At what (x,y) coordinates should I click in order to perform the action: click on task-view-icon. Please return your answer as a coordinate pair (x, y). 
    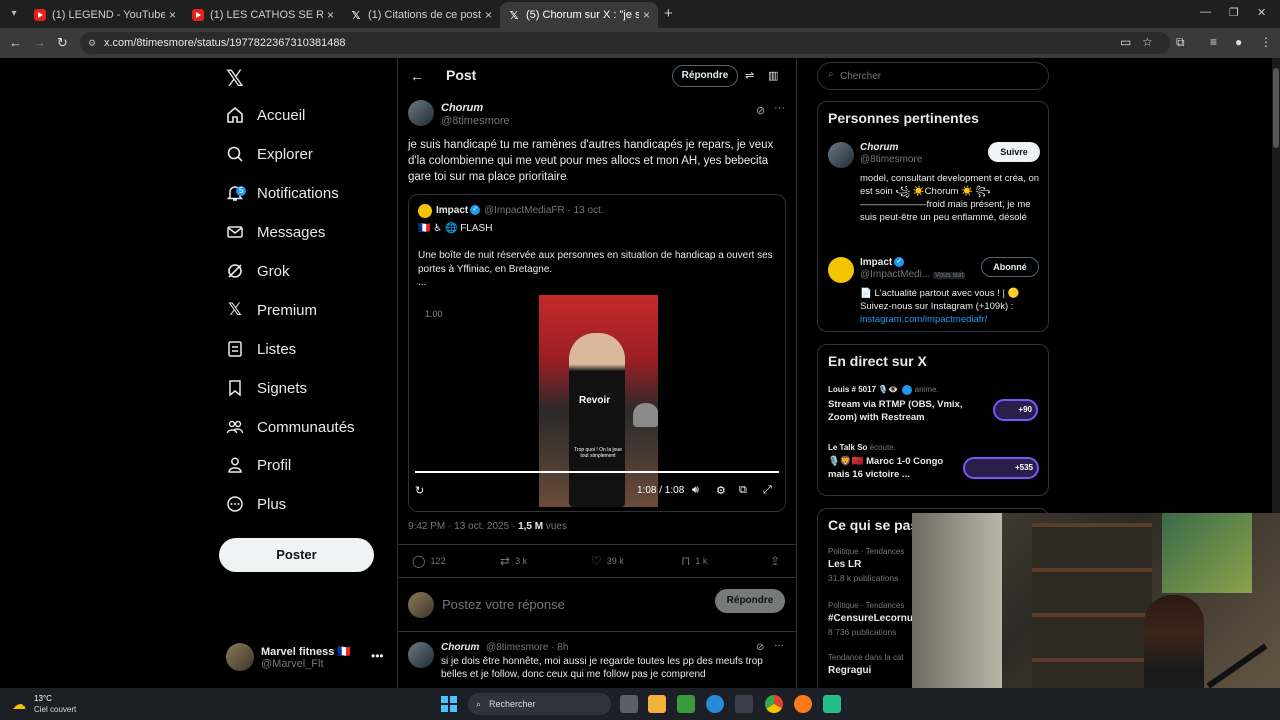
    Looking at the image, I should click on (629, 704).